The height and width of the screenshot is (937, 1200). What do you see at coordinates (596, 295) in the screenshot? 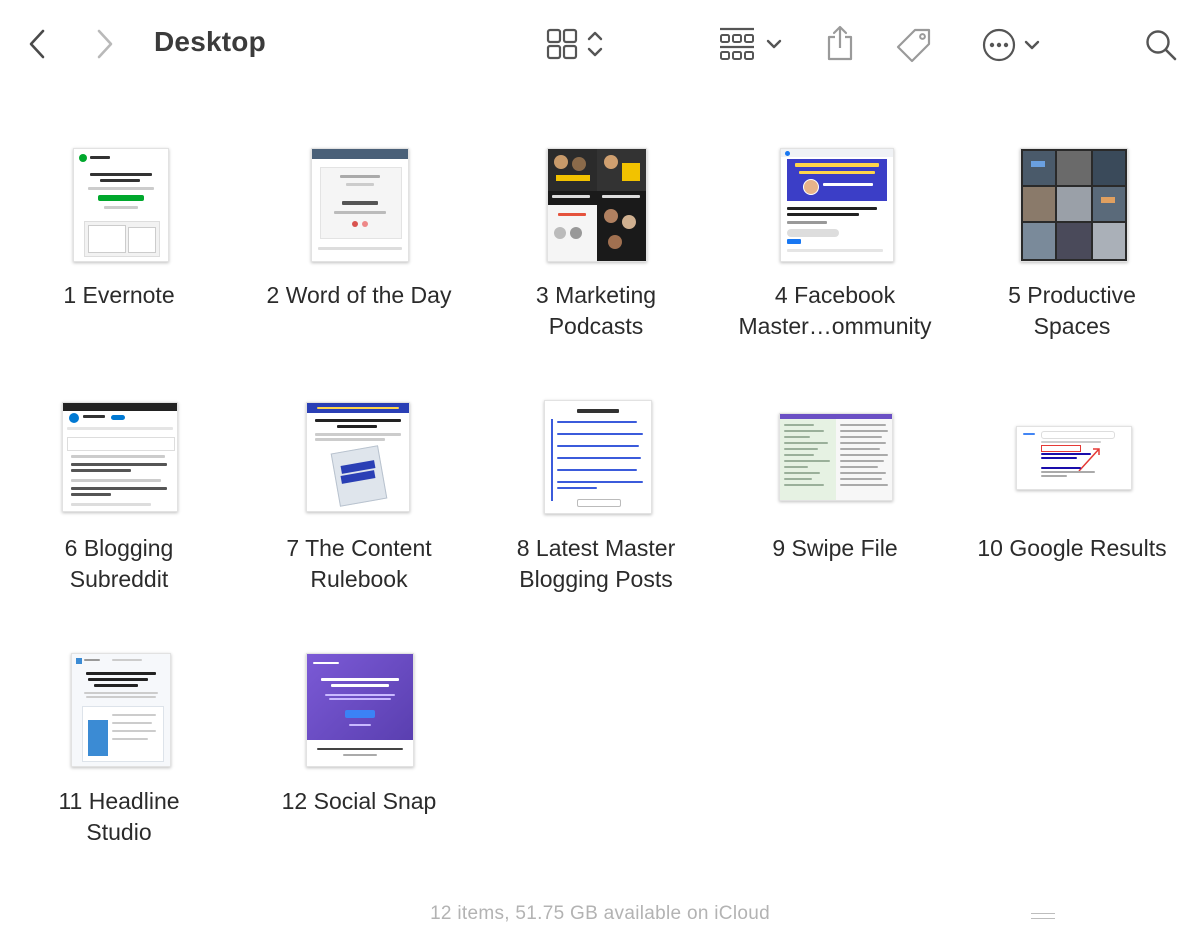
I see `file-name: 3 Marketing` at bounding box center [596, 295].